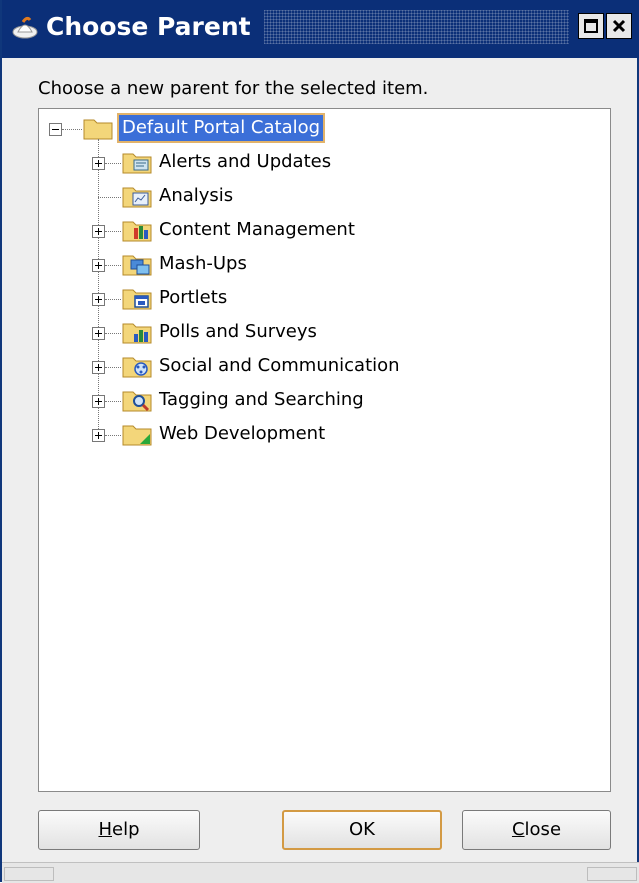 The image size is (639, 883). Describe the element at coordinates (137, 435) in the screenshot. I see `web-development-folder-icon` at that location.